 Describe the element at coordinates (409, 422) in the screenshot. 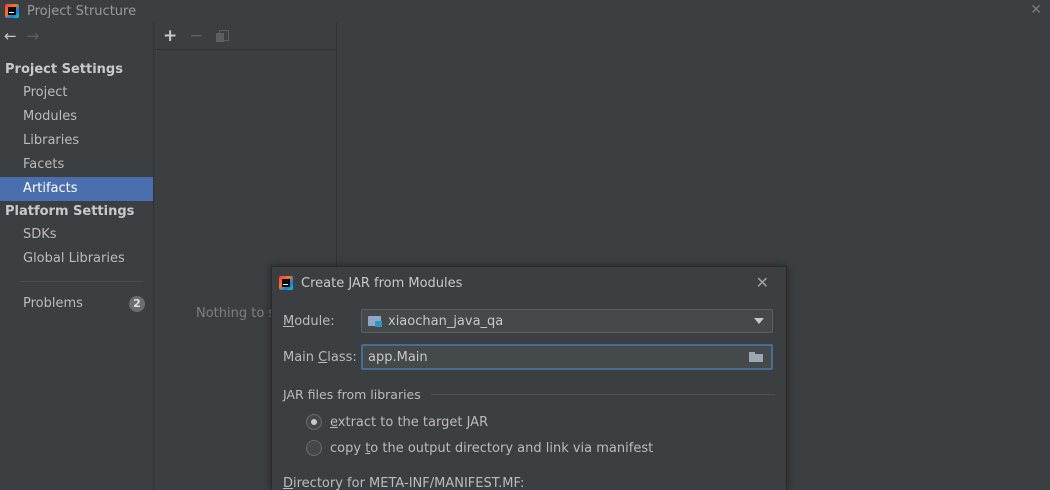

I see `radio-label: extract to the target JAR` at that location.